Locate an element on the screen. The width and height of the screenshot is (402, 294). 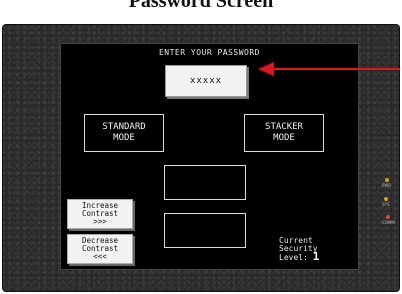
security-level-readout: Current Security Level: 1 is located at coordinates (318, 250).